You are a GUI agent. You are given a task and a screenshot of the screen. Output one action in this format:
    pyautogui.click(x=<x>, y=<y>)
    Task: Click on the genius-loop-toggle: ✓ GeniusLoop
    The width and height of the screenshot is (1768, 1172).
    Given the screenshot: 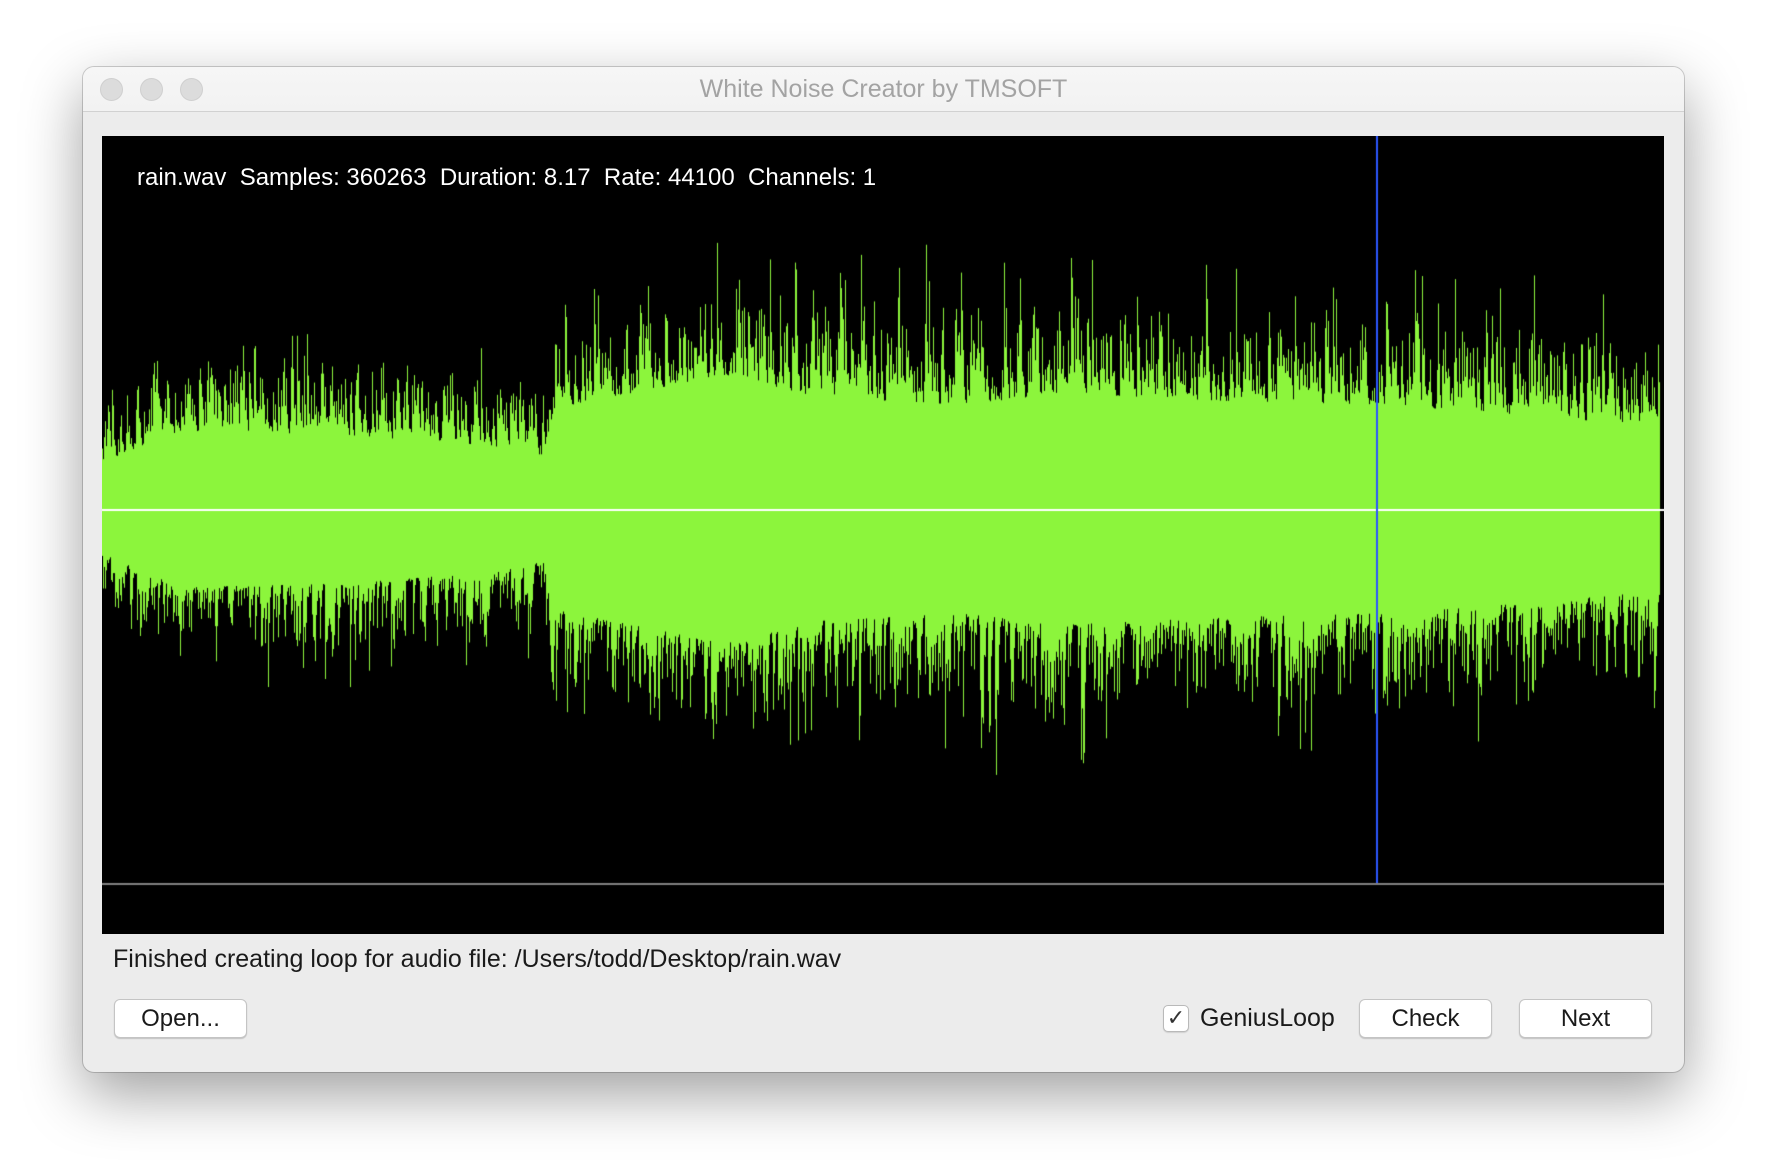 What is the action you would take?
    pyautogui.click(x=1249, y=1018)
    